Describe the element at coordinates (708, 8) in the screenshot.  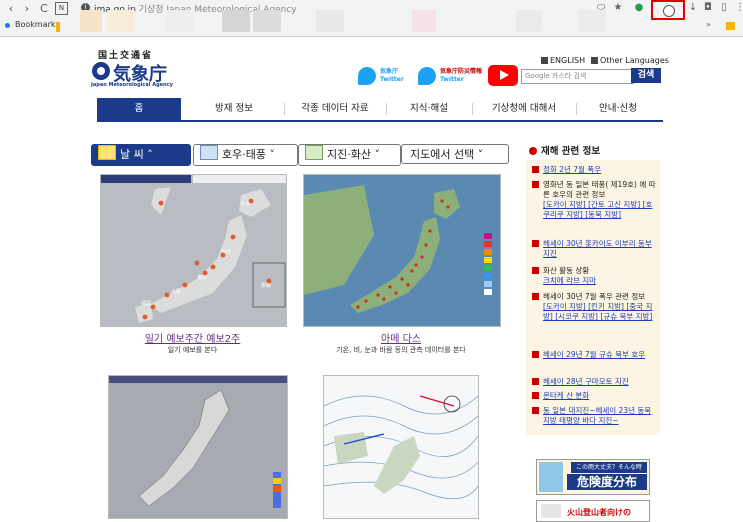
I see `camera-icon: ◘` at that location.